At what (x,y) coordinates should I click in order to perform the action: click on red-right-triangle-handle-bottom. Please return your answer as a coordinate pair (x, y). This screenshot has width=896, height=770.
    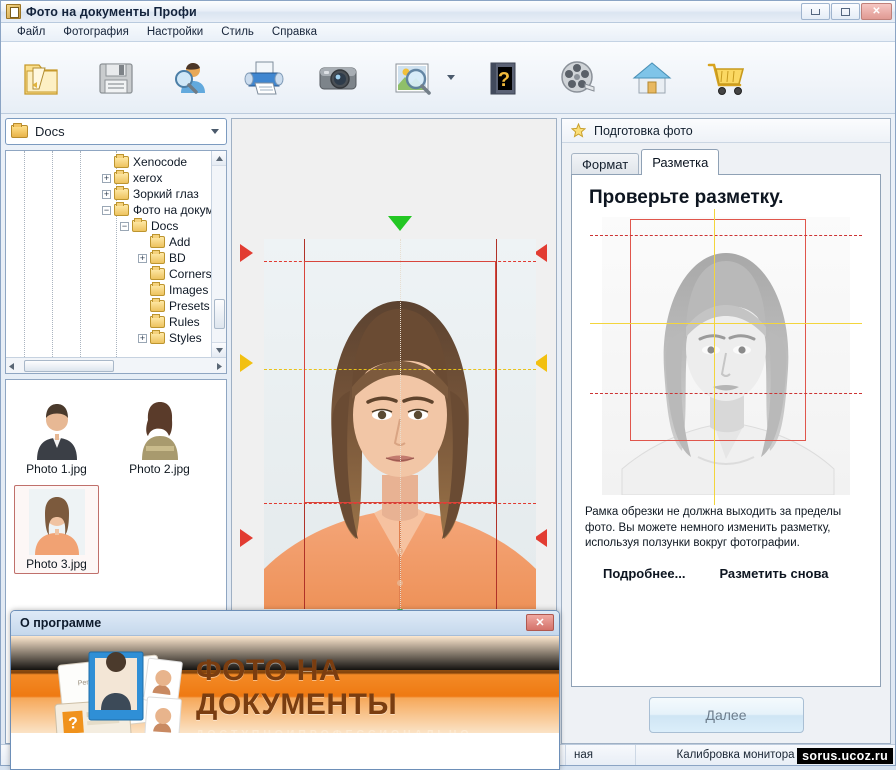
    Looking at the image, I should click on (246, 538).